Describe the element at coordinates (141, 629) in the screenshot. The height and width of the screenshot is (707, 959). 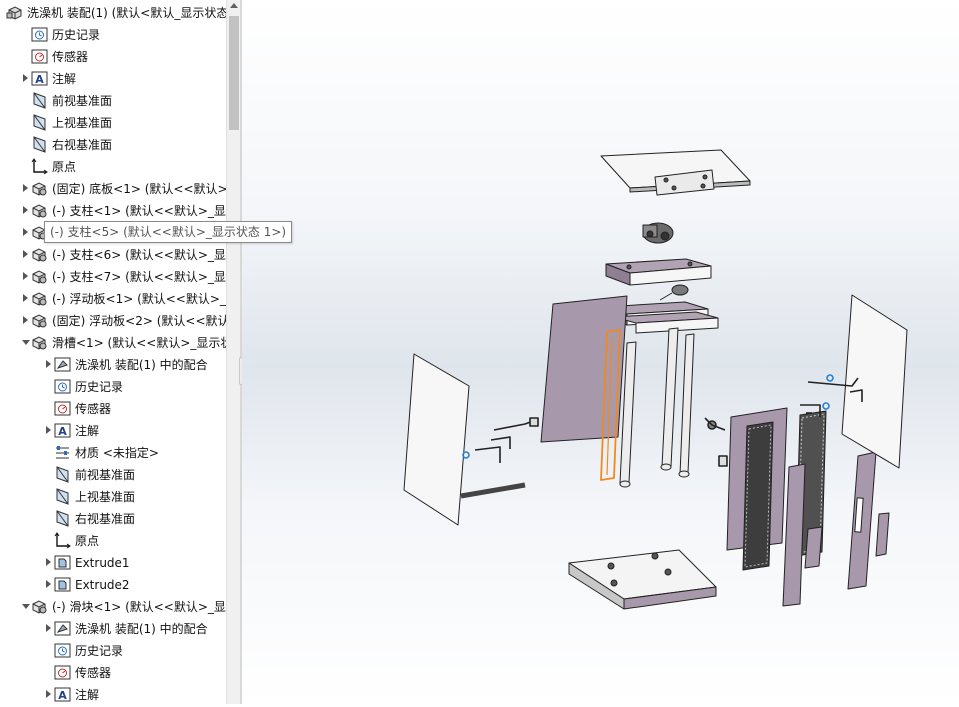
I see `tree-item-label: 洗澡机 装配(1) 中的配合` at that location.